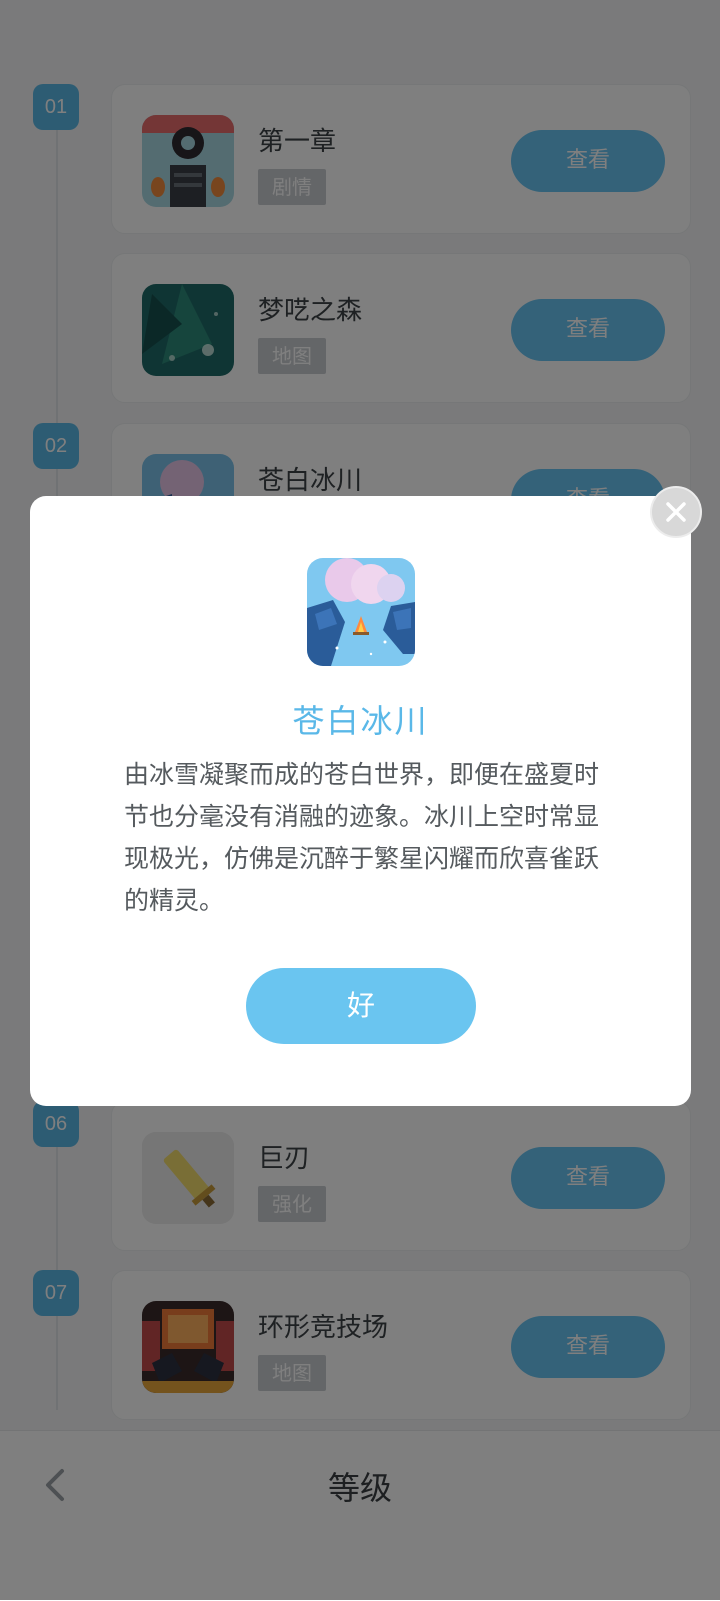  What do you see at coordinates (361, 1006) in the screenshot?
I see `ok-button: 好` at bounding box center [361, 1006].